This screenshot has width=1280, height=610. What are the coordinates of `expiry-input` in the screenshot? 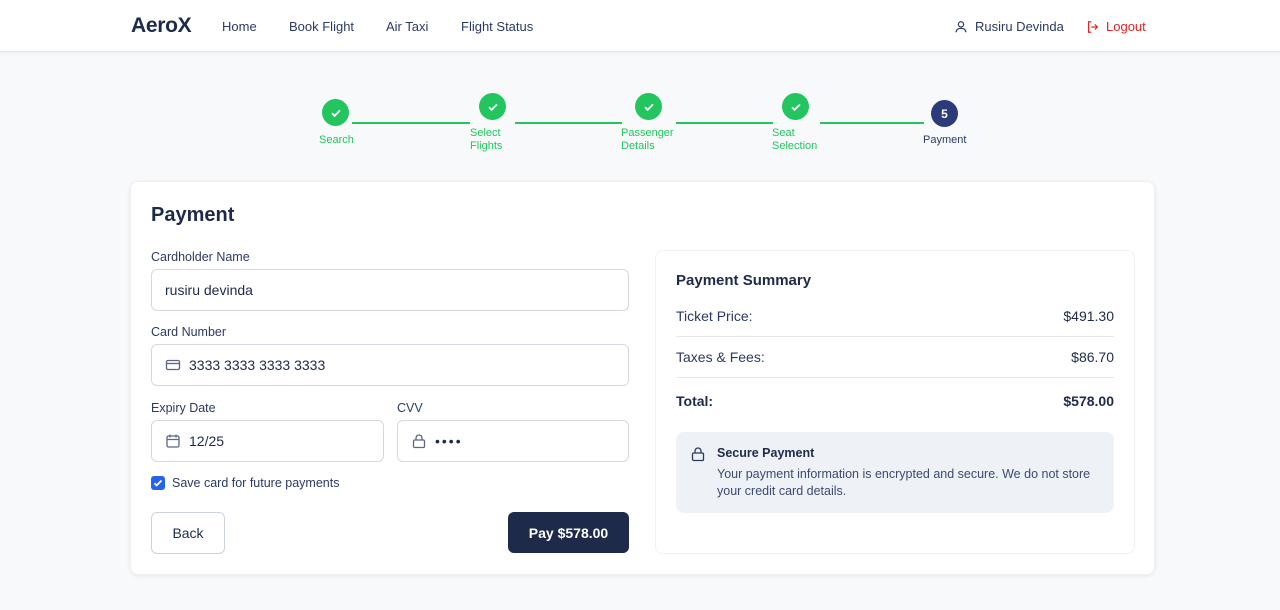 It's located at (286, 441).